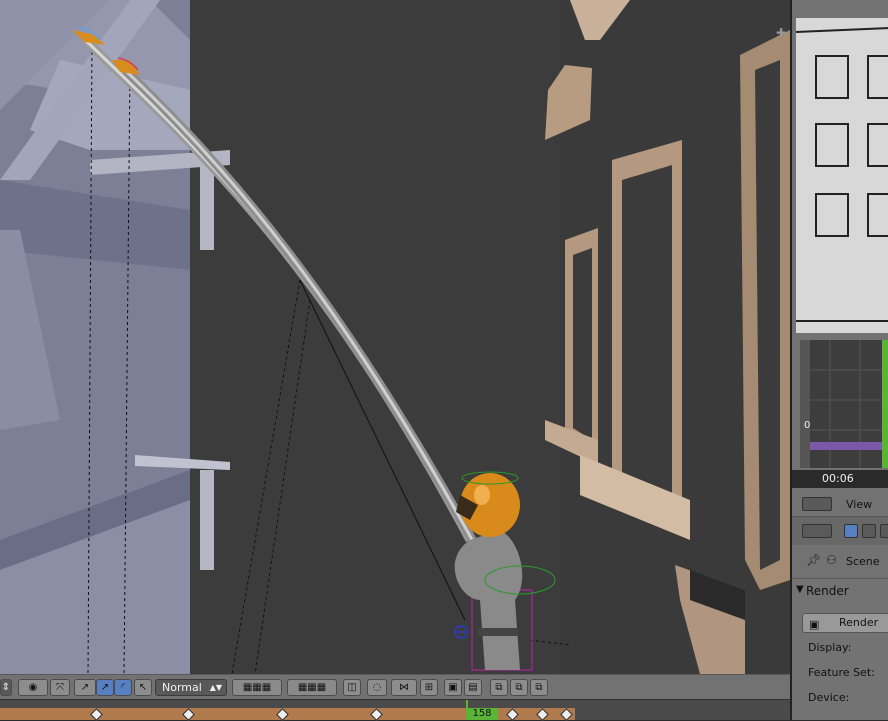 The width and height of the screenshot is (888, 721). I want to click on scene-label: Scene, so click(863, 561).